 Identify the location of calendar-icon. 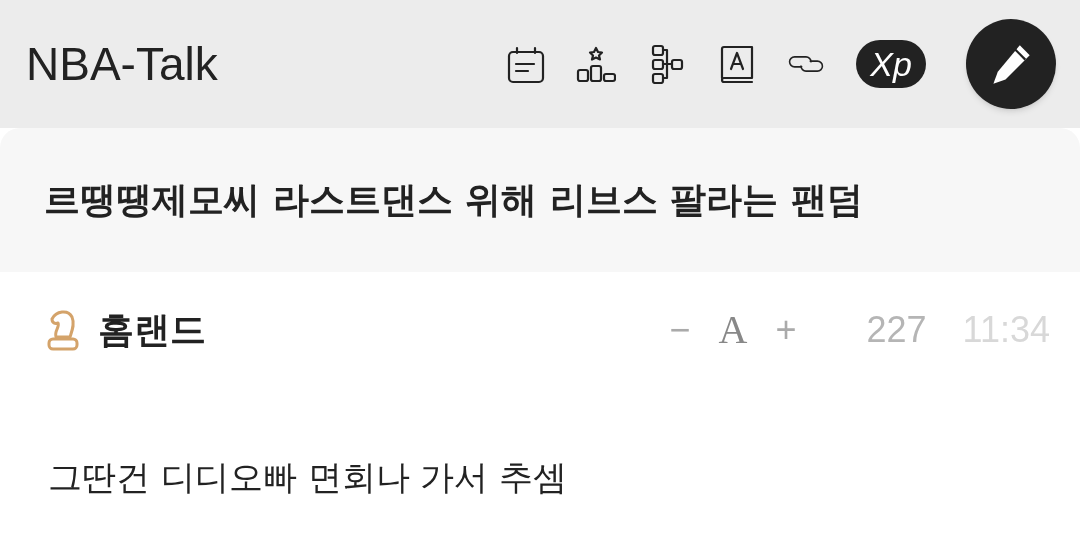
(526, 64).